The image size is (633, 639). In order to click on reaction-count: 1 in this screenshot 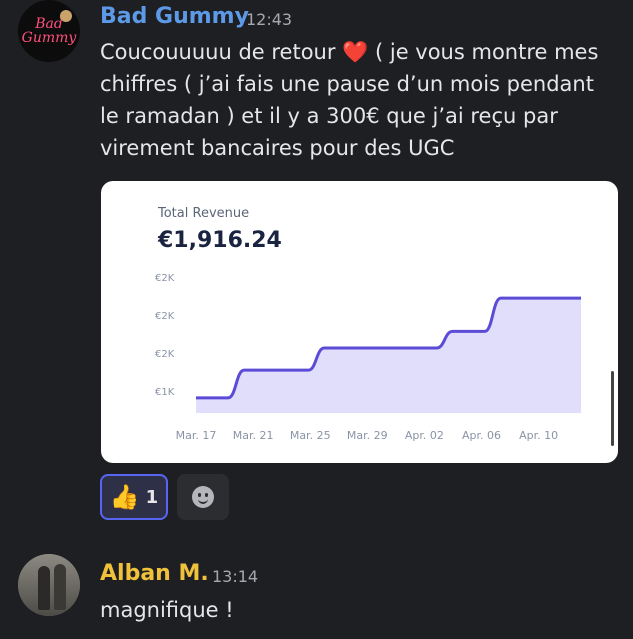, I will do `click(152, 497)`.